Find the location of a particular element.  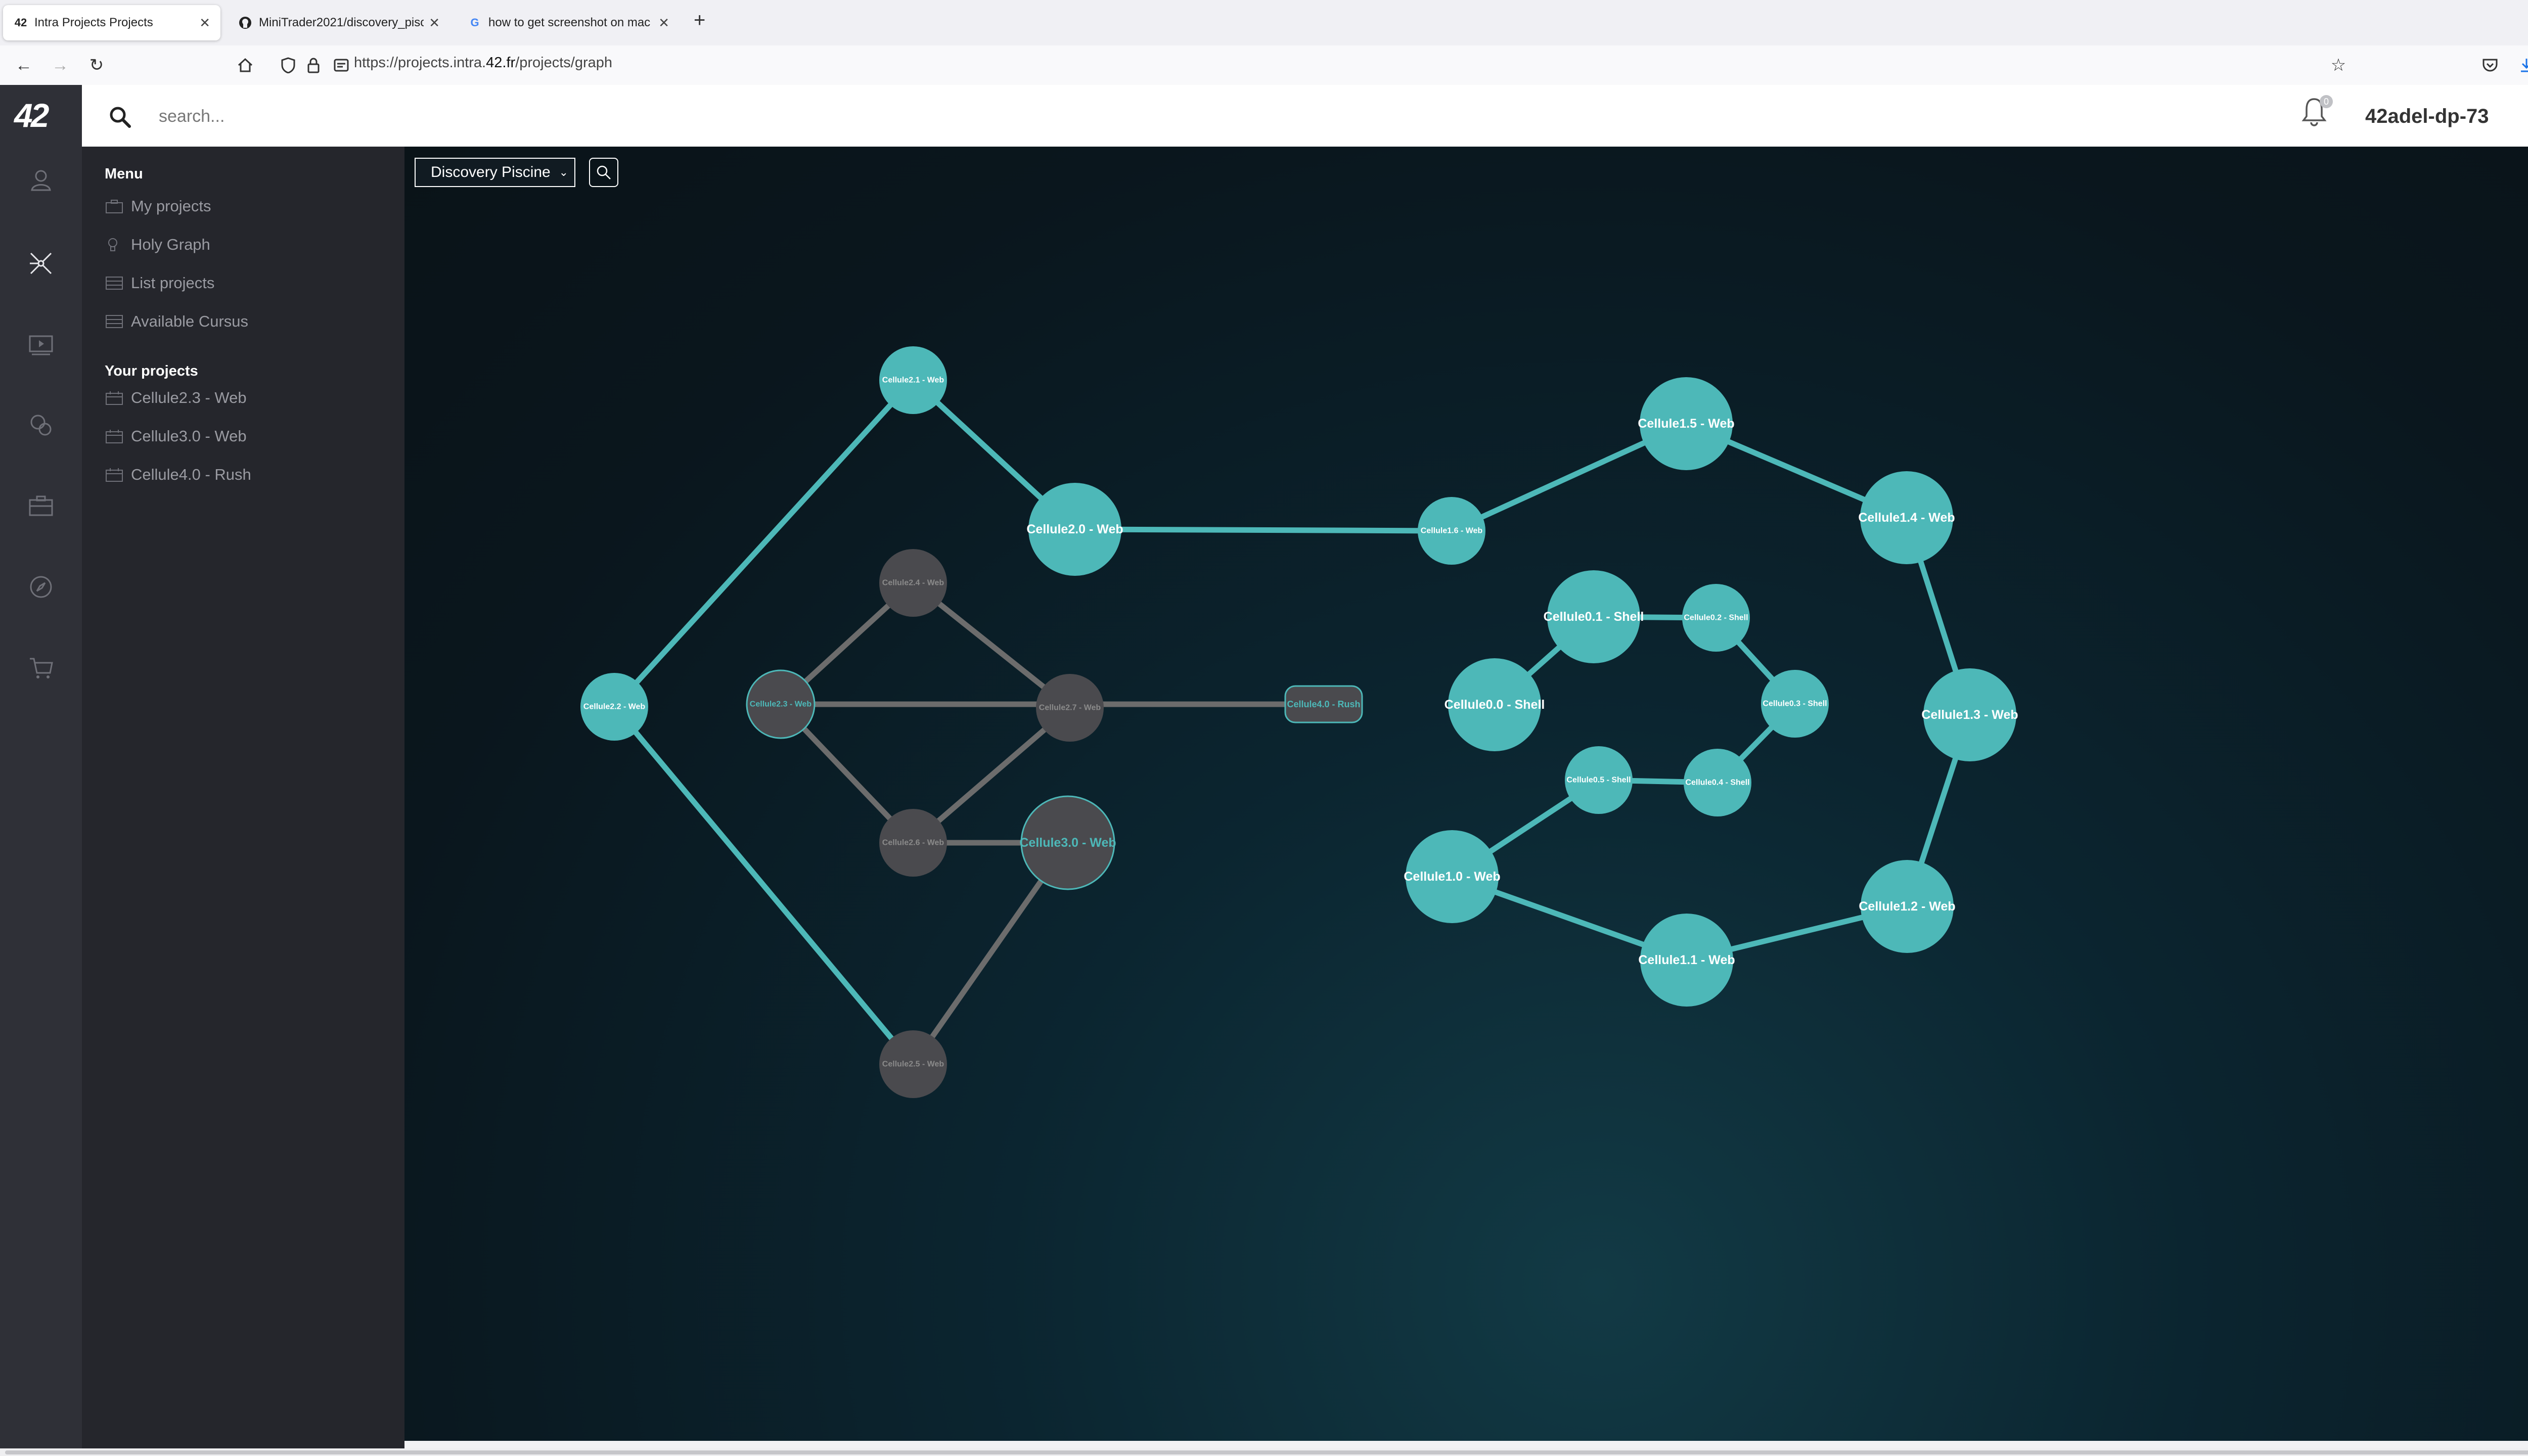

graph-node: Cellule3.0 - Web is located at coordinates (1068, 842).